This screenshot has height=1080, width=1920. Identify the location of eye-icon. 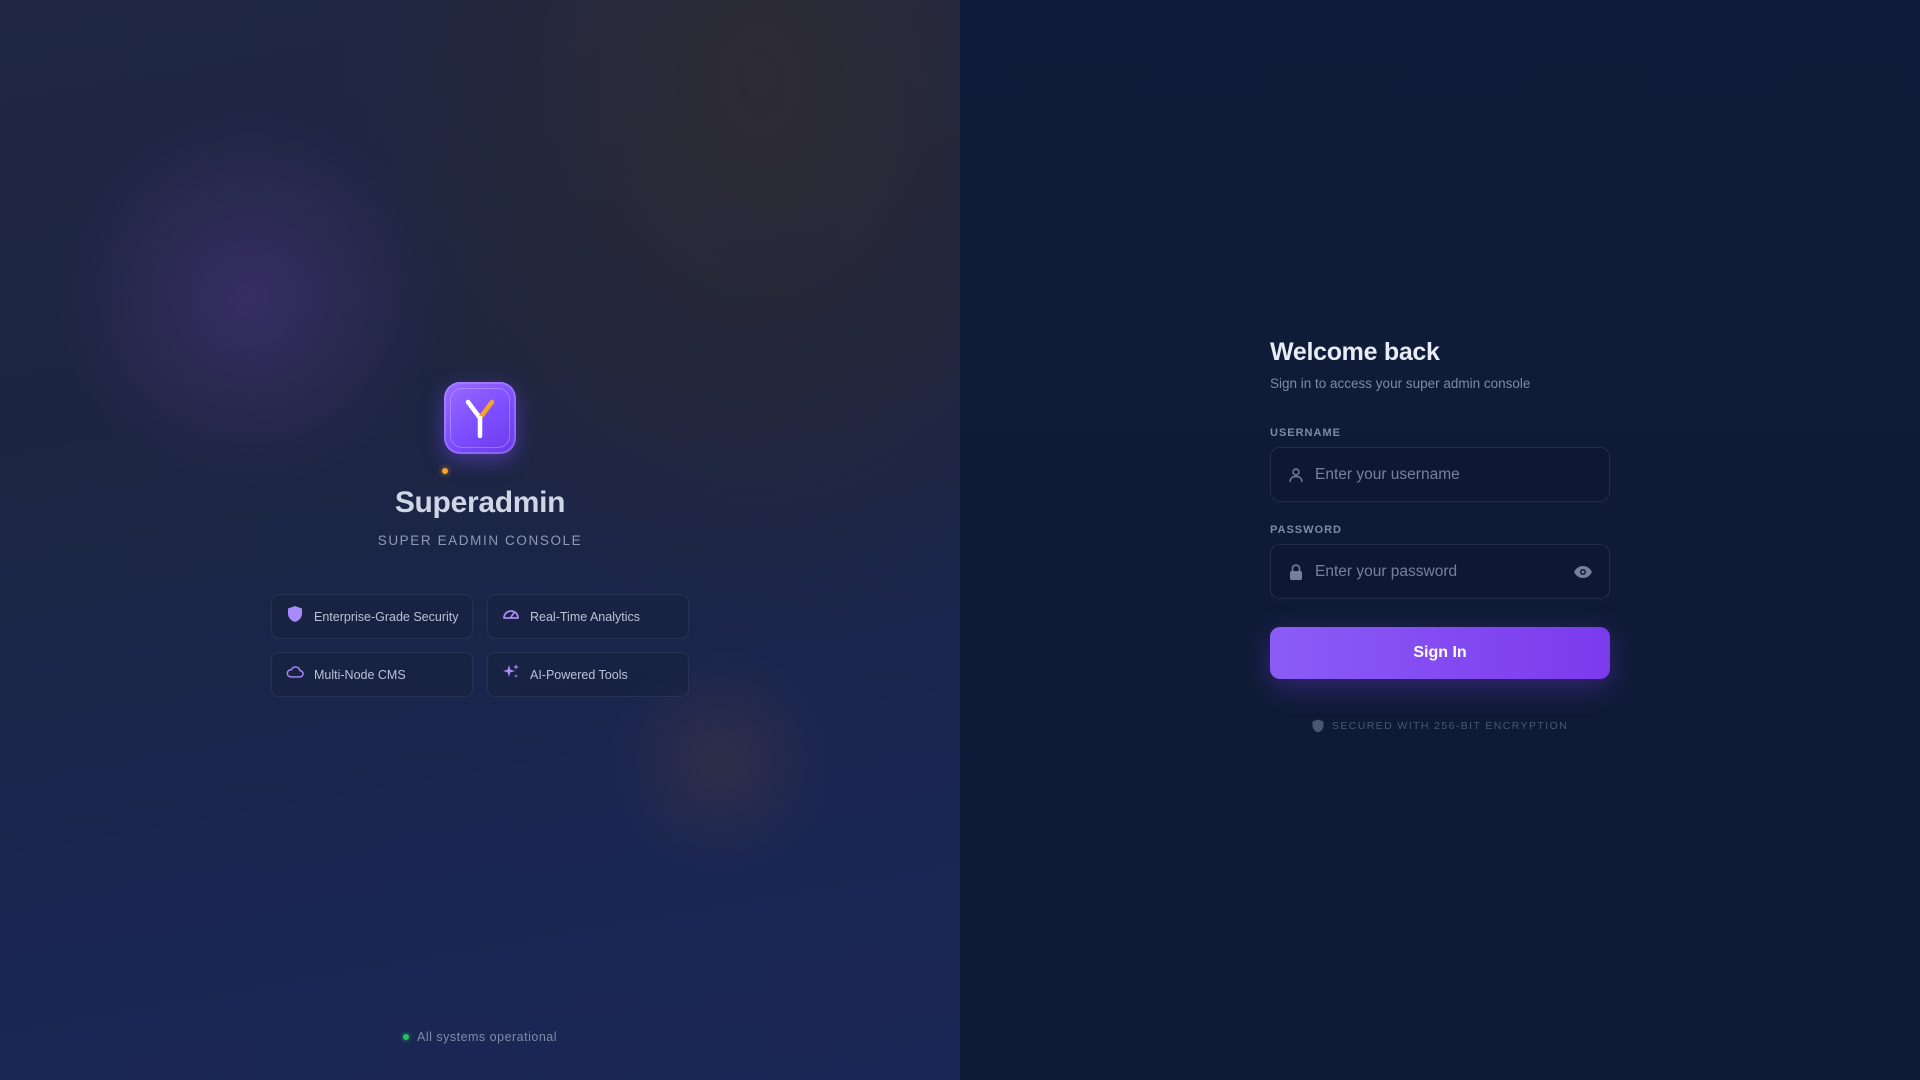
(1583, 572).